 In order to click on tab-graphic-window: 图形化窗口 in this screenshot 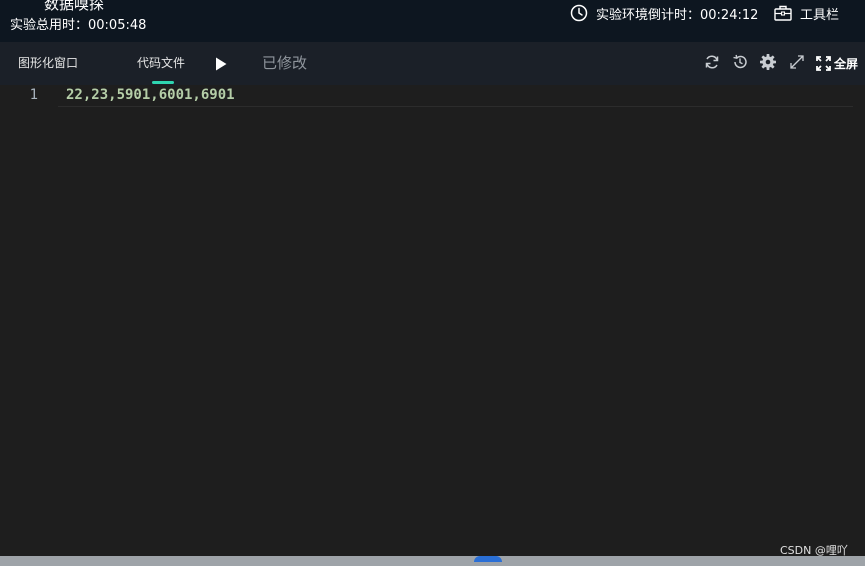, I will do `click(48, 63)`.